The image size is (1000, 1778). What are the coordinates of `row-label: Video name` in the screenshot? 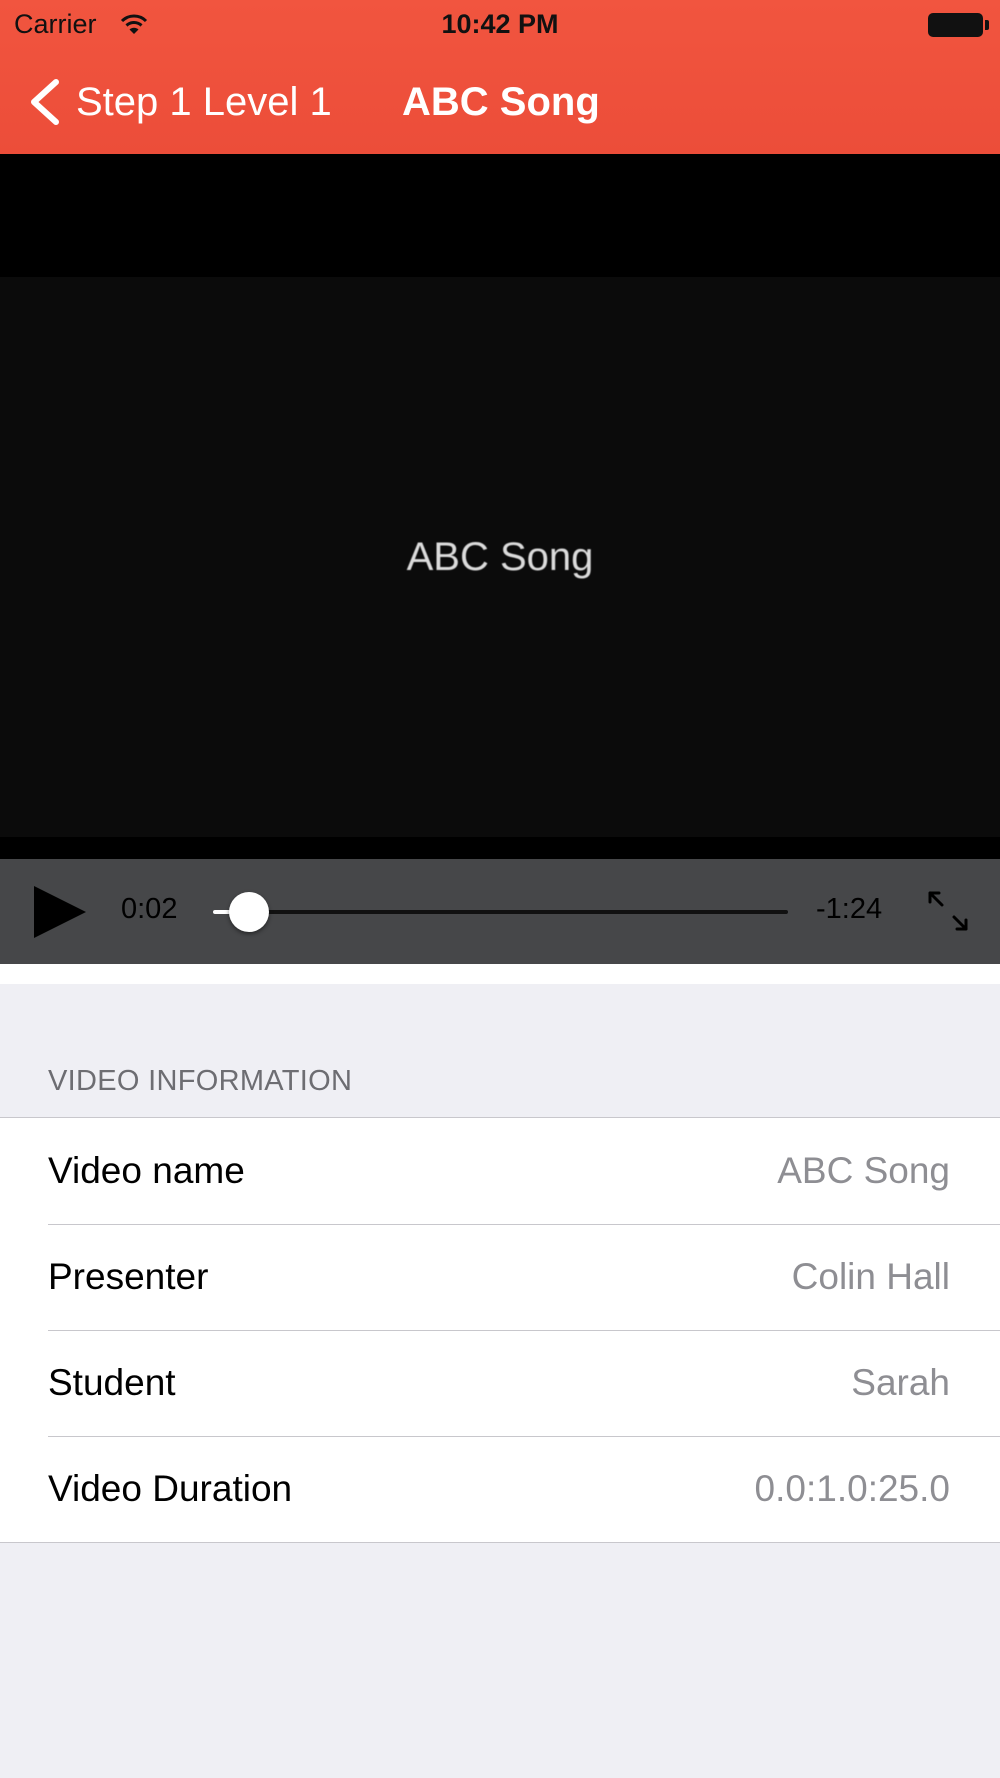 It's located at (146, 1170).